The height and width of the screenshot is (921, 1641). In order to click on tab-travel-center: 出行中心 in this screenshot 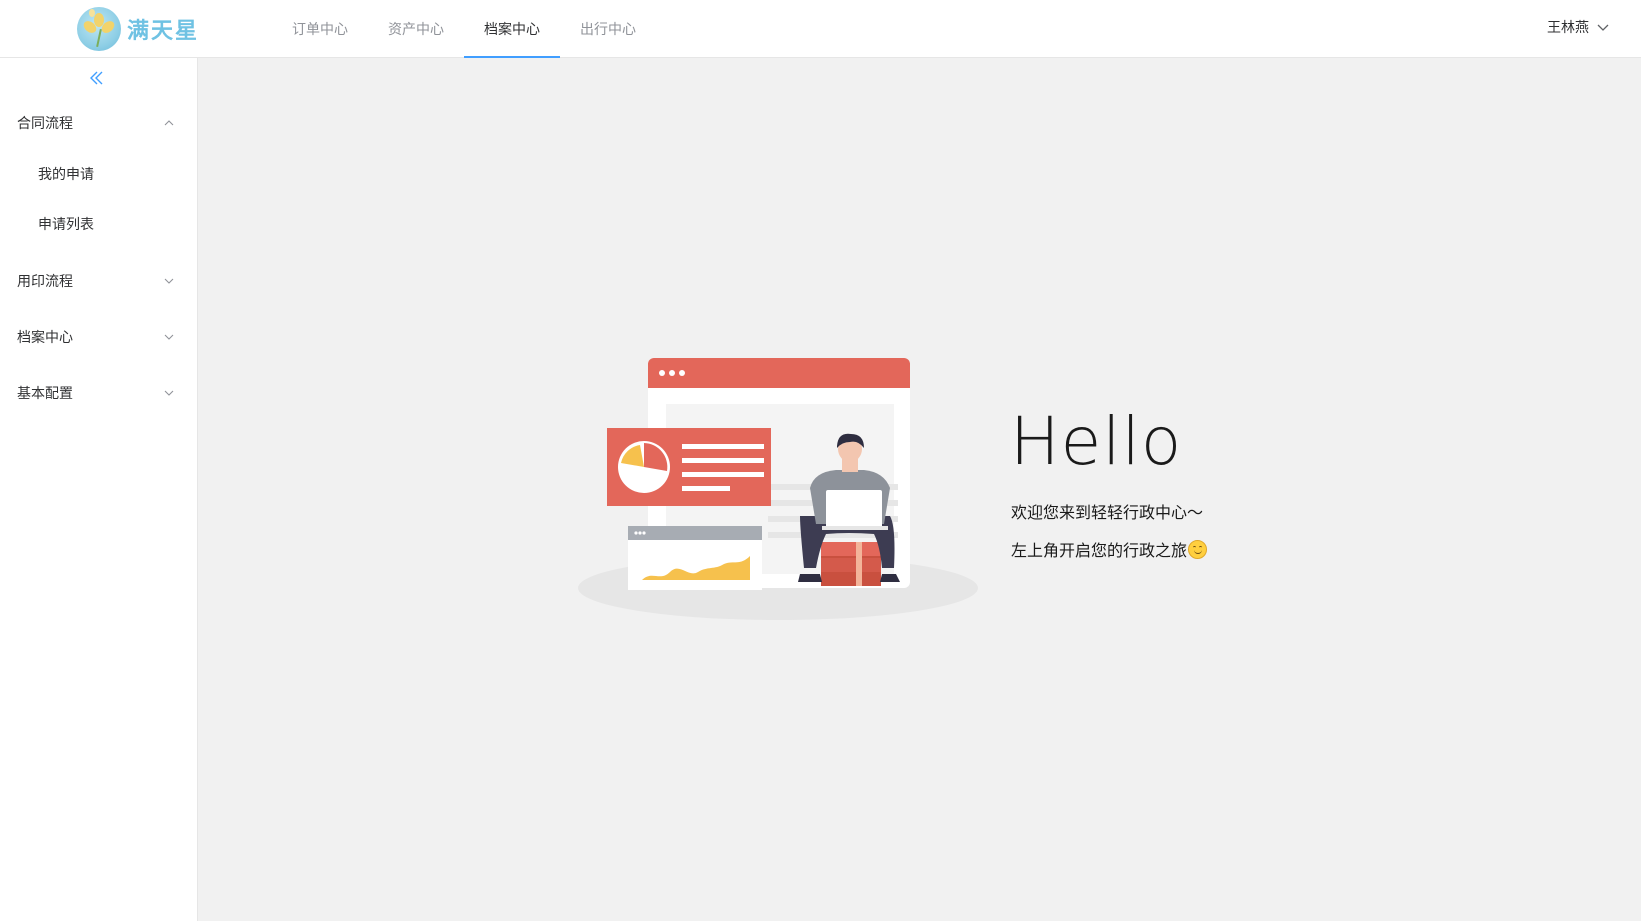, I will do `click(608, 29)`.